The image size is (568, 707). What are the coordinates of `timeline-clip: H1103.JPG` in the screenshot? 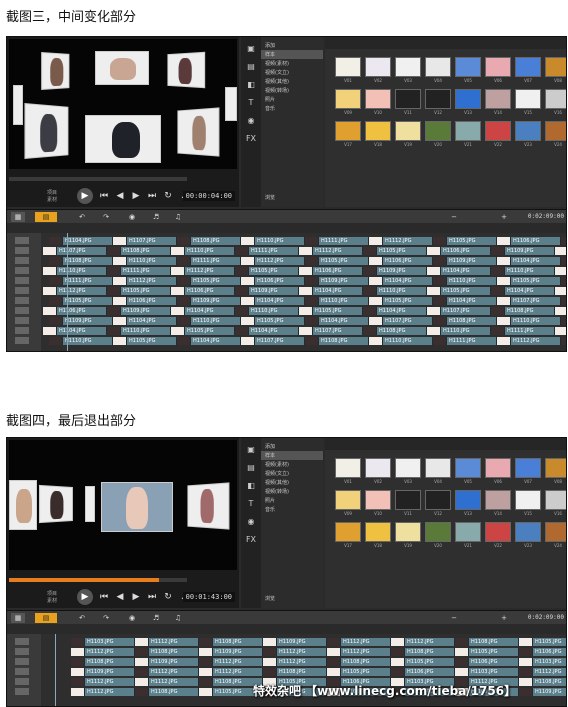 It's located at (494, 672).